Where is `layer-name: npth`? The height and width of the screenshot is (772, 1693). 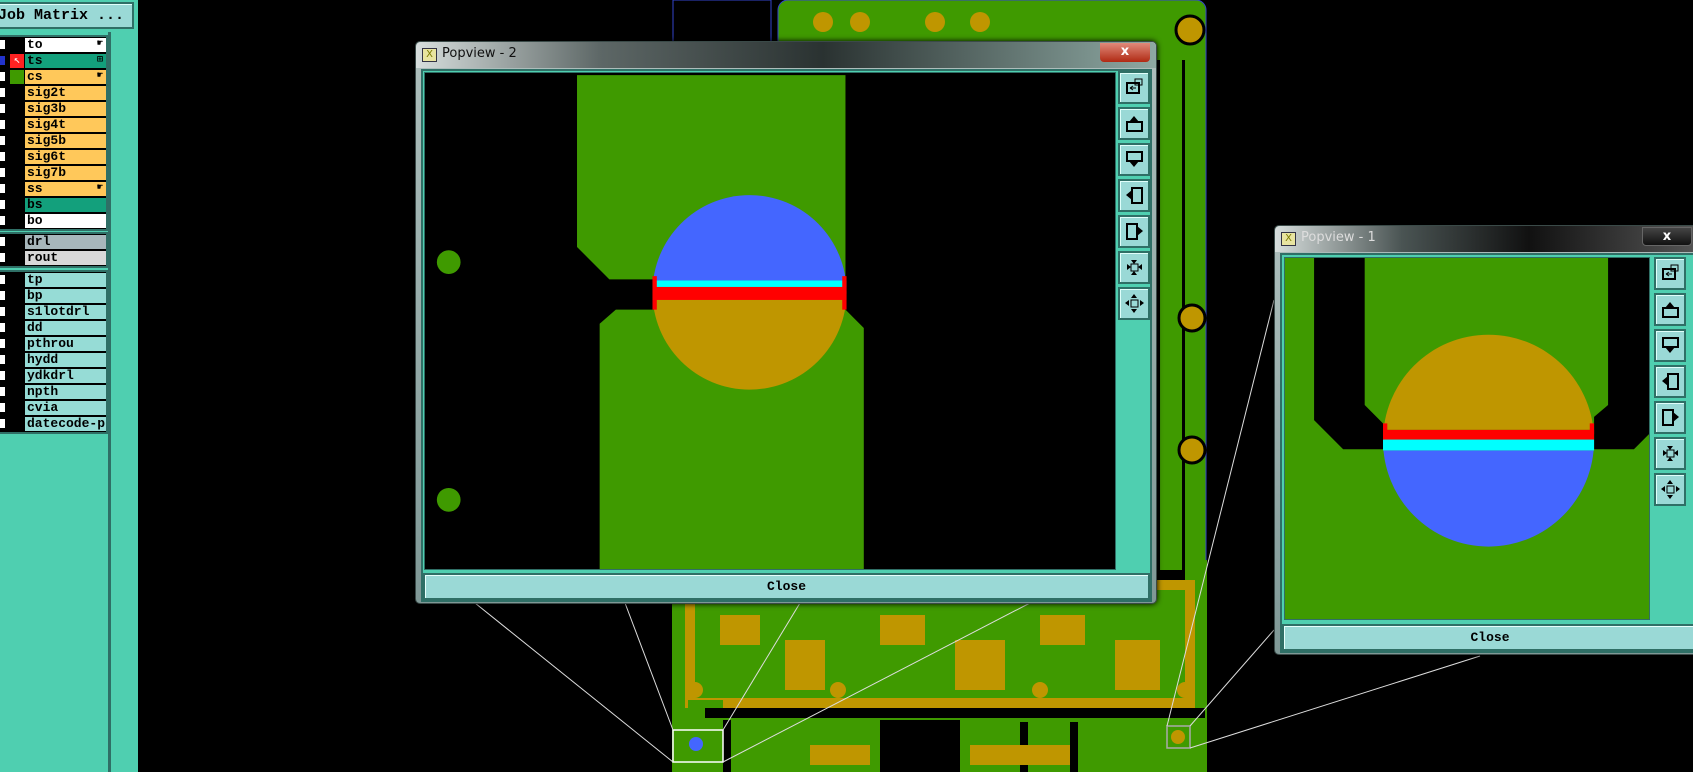 layer-name: npth is located at coordinates (65, 392).